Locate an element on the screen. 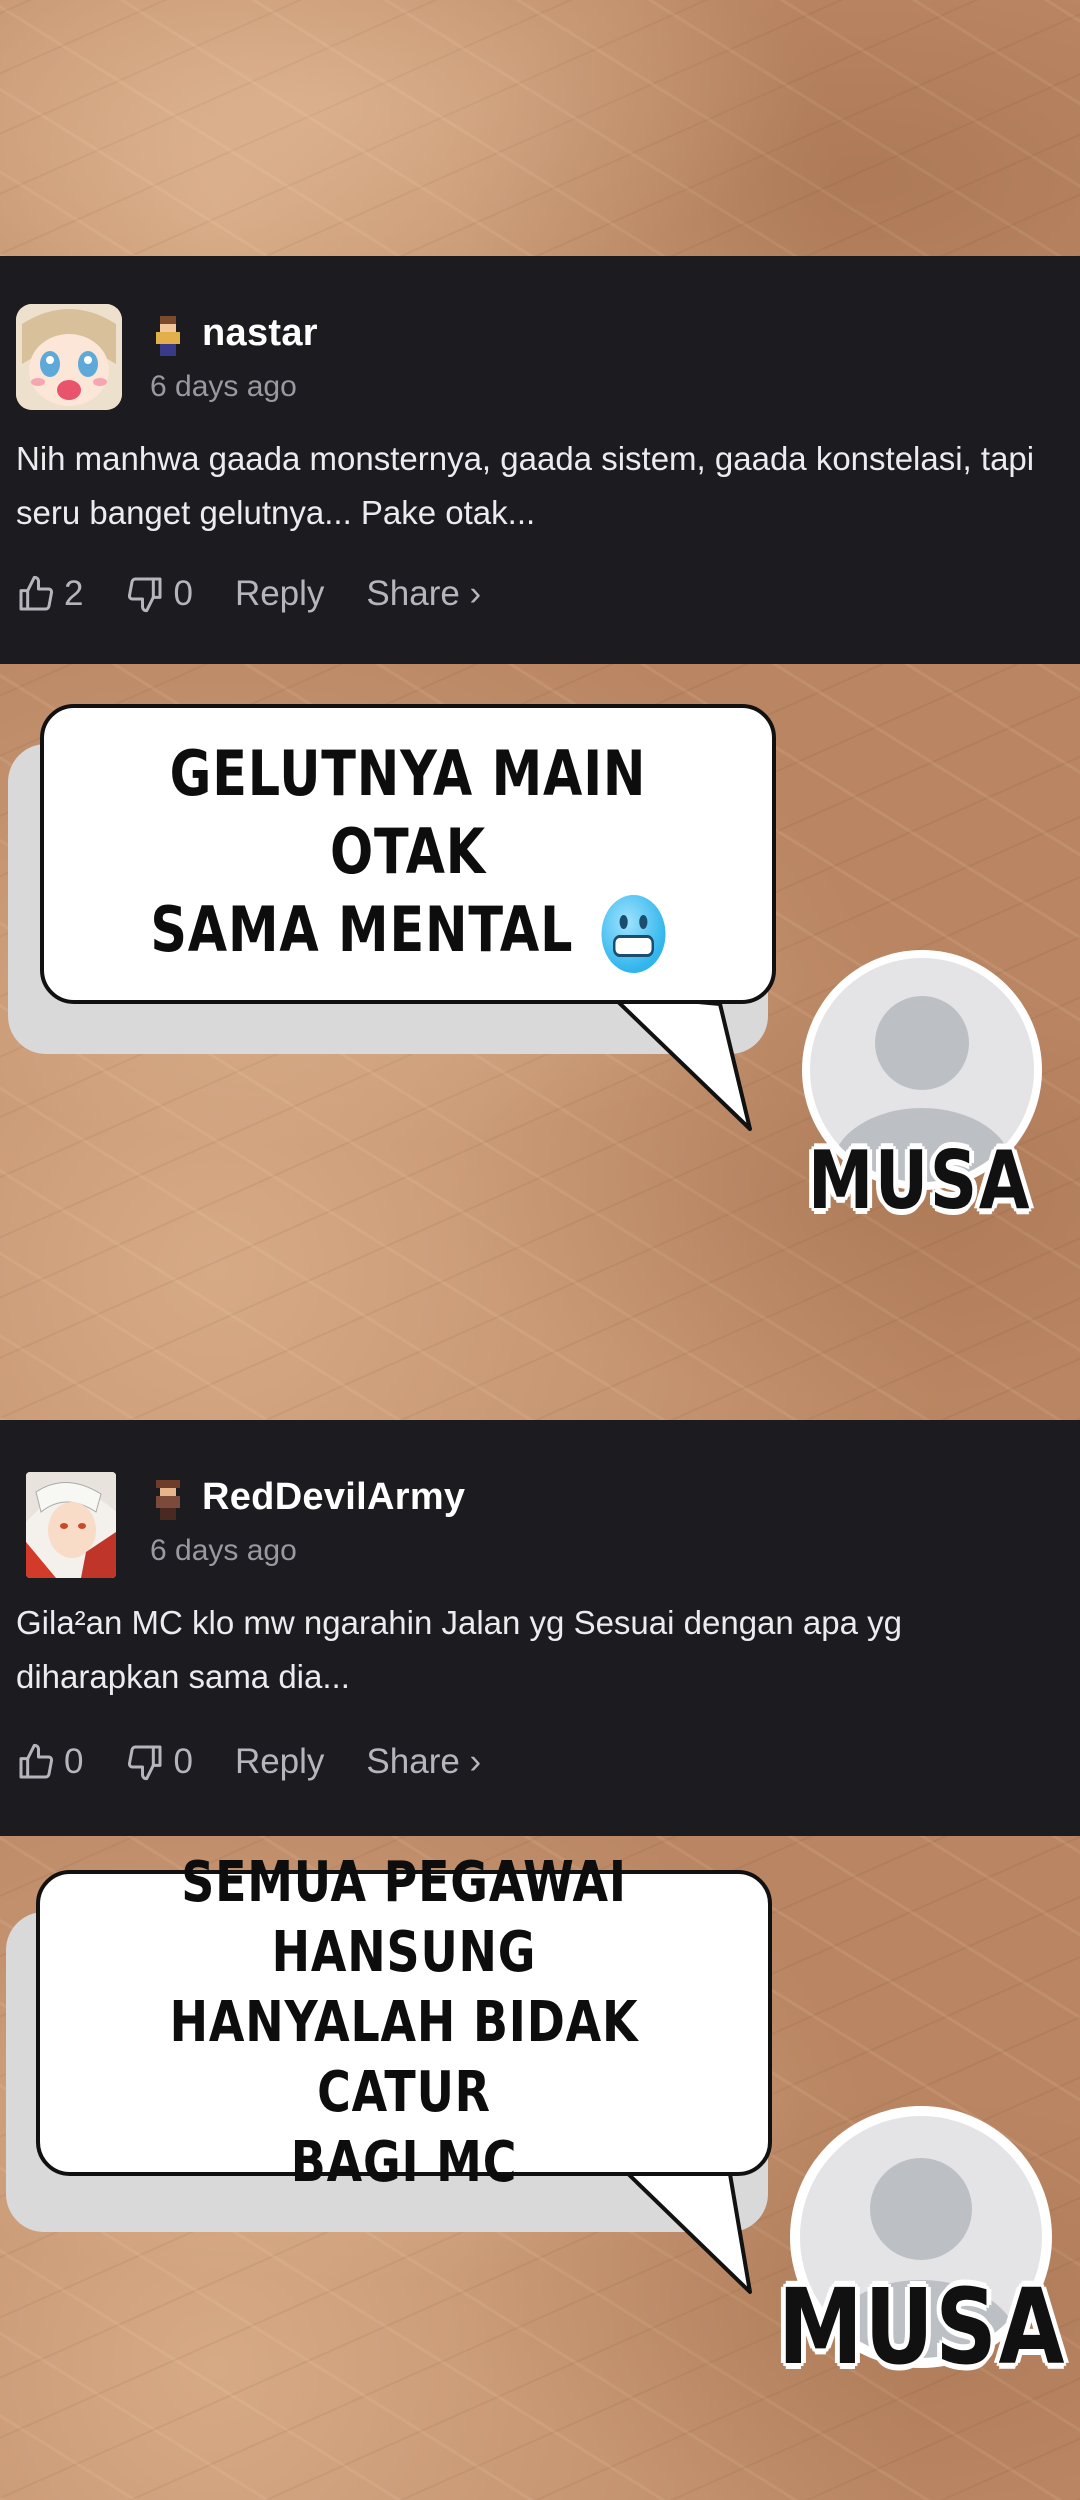 This screenshot has height=2500, width=1080. bubble-line-1: SEMUA PEGAWAI HANSUNG is located at coordinates (404, 1917).